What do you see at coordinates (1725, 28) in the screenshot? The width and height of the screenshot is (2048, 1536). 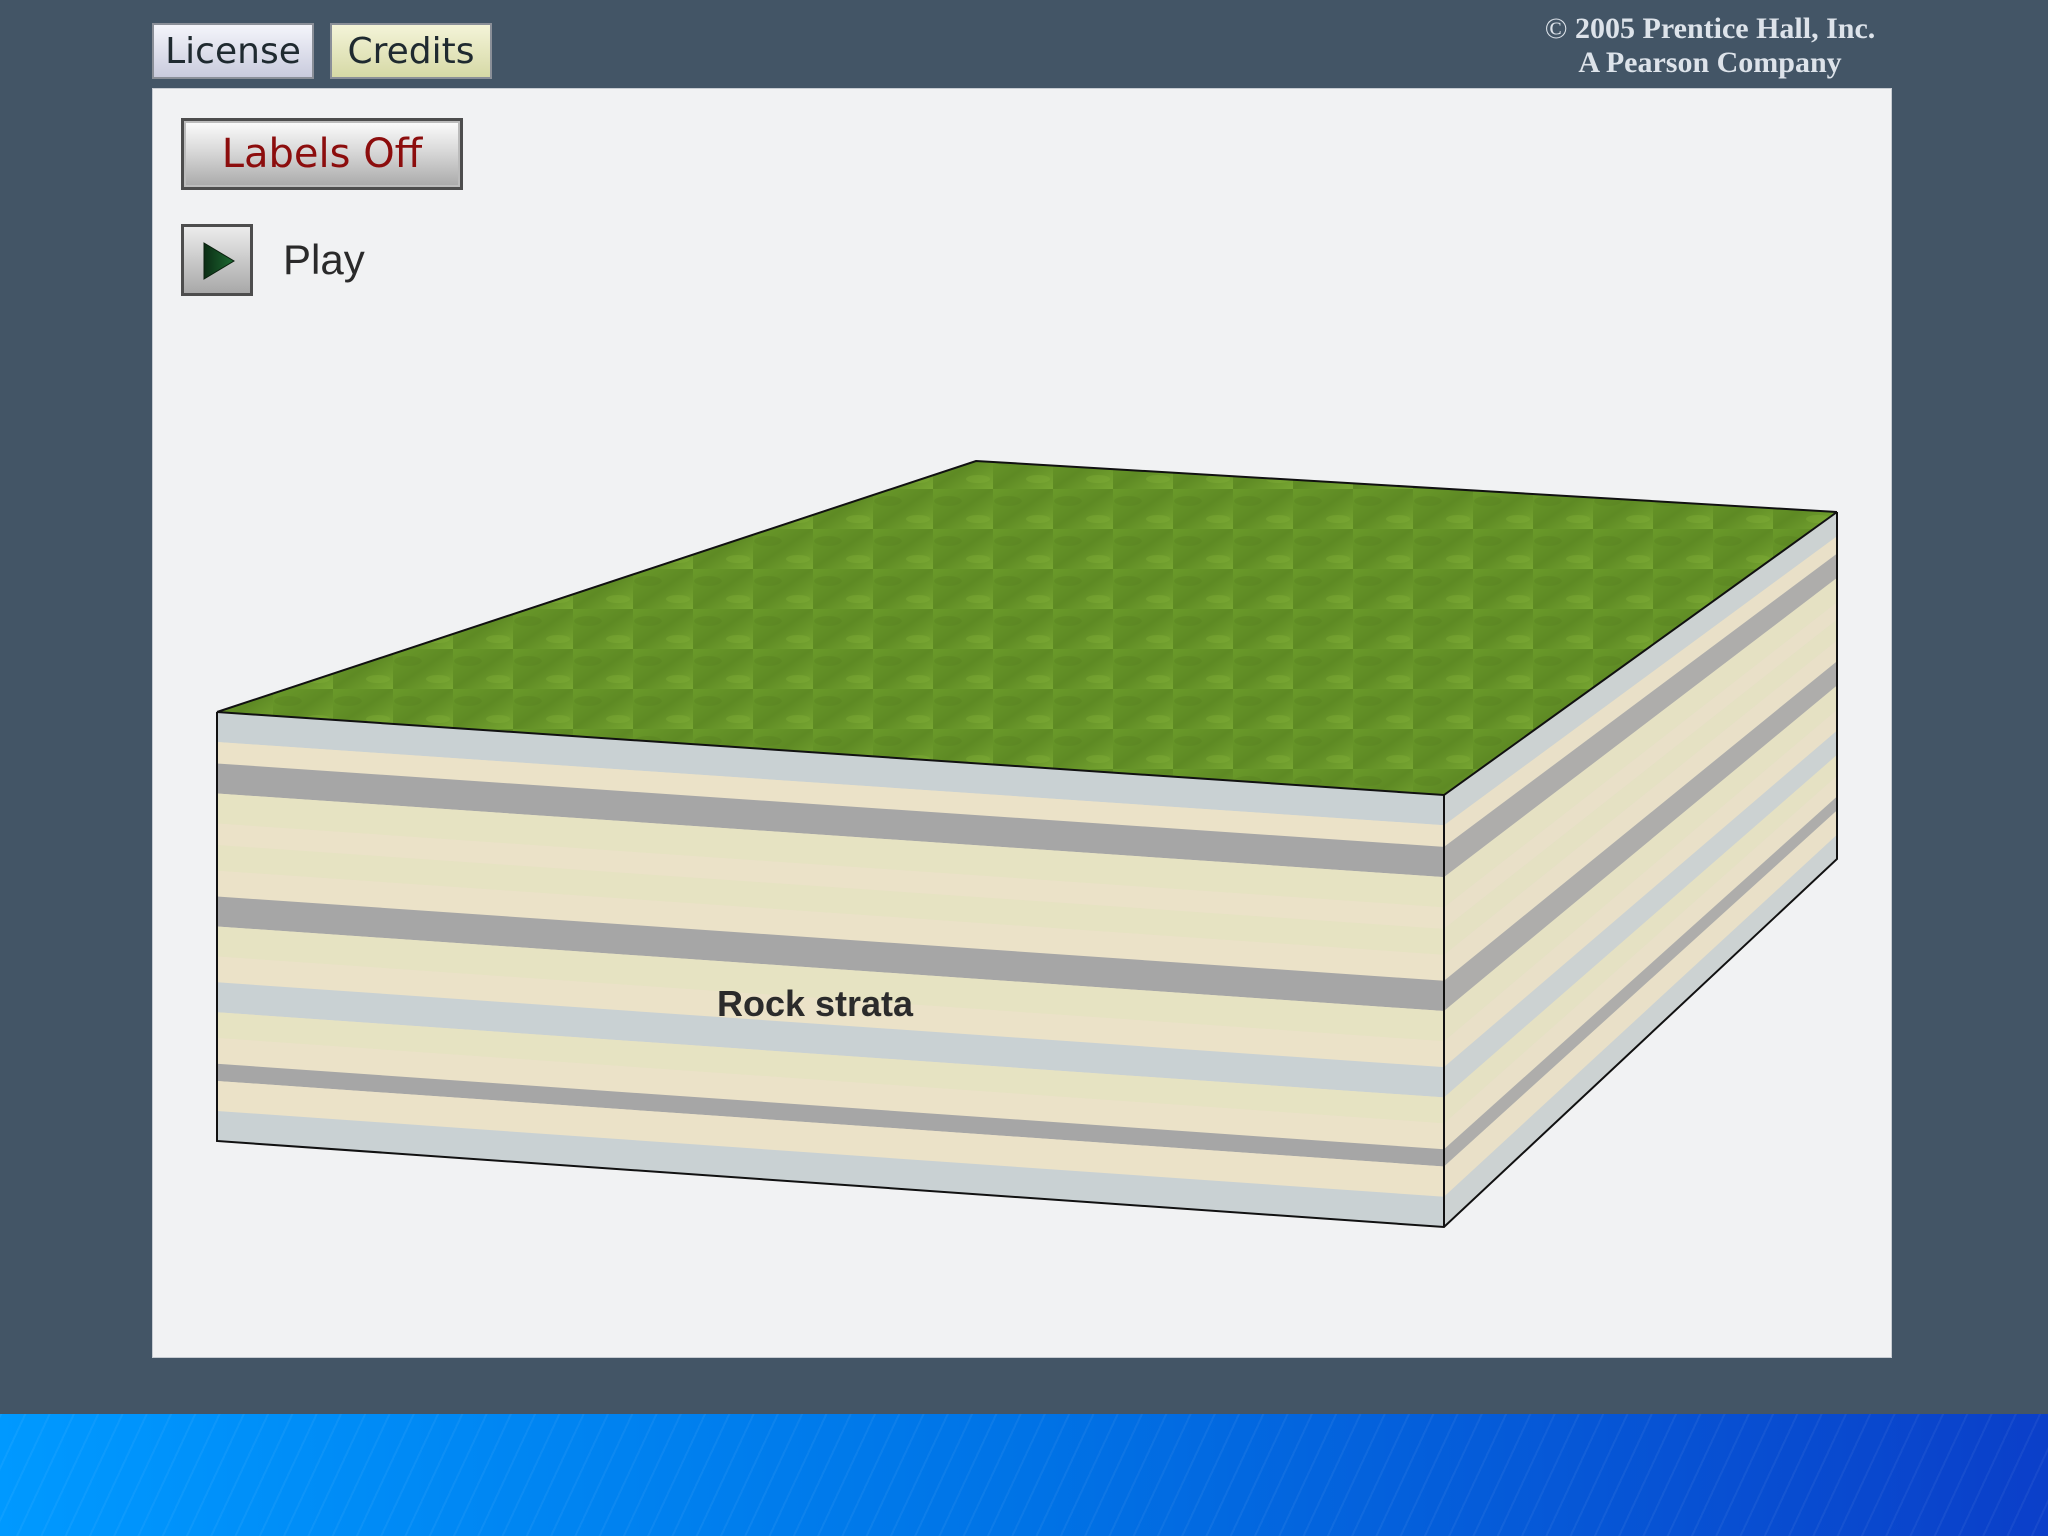 I see `copyright-text: 2005 Prentice Hall, Inc.` at bounding box center [1725, 28].